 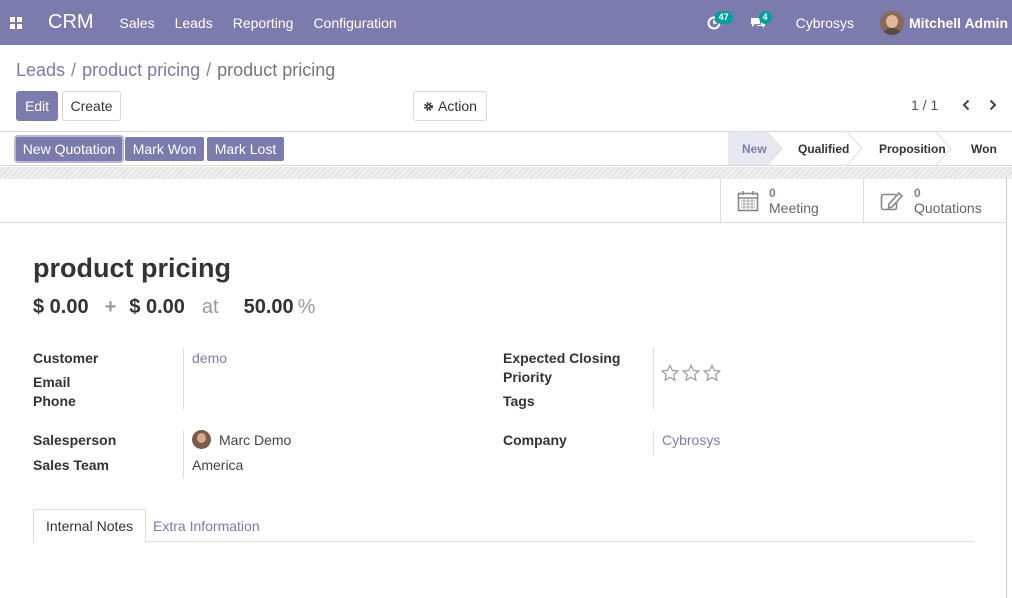 What do you see at coordinates (110, 307) in the screenshot?
I see `plus-sign: +` at bounding box center [110, 307].